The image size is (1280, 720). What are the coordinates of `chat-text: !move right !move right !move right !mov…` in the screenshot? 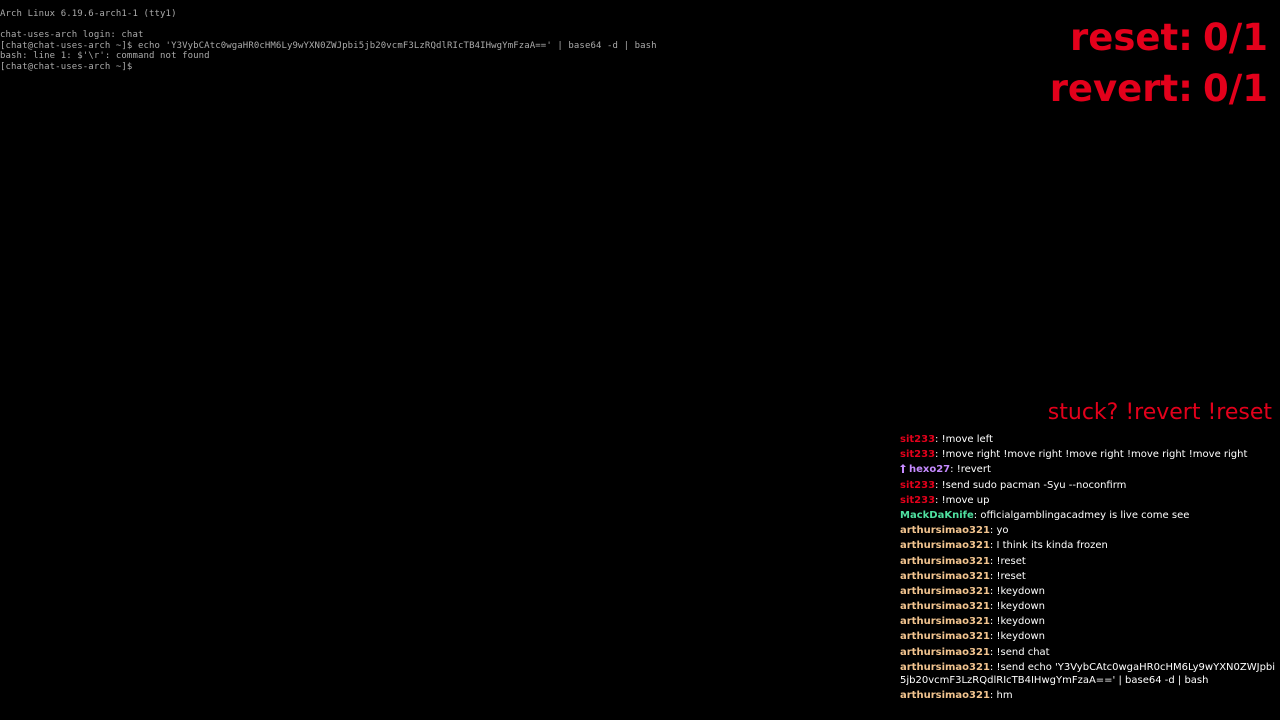 It's located at (1094, 455).